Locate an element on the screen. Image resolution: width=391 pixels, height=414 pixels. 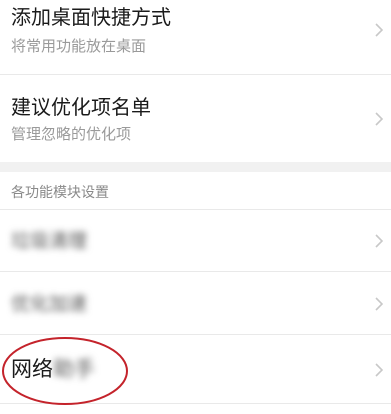
module-item-label-visible: 网络 is located at coordinates (32, 369).